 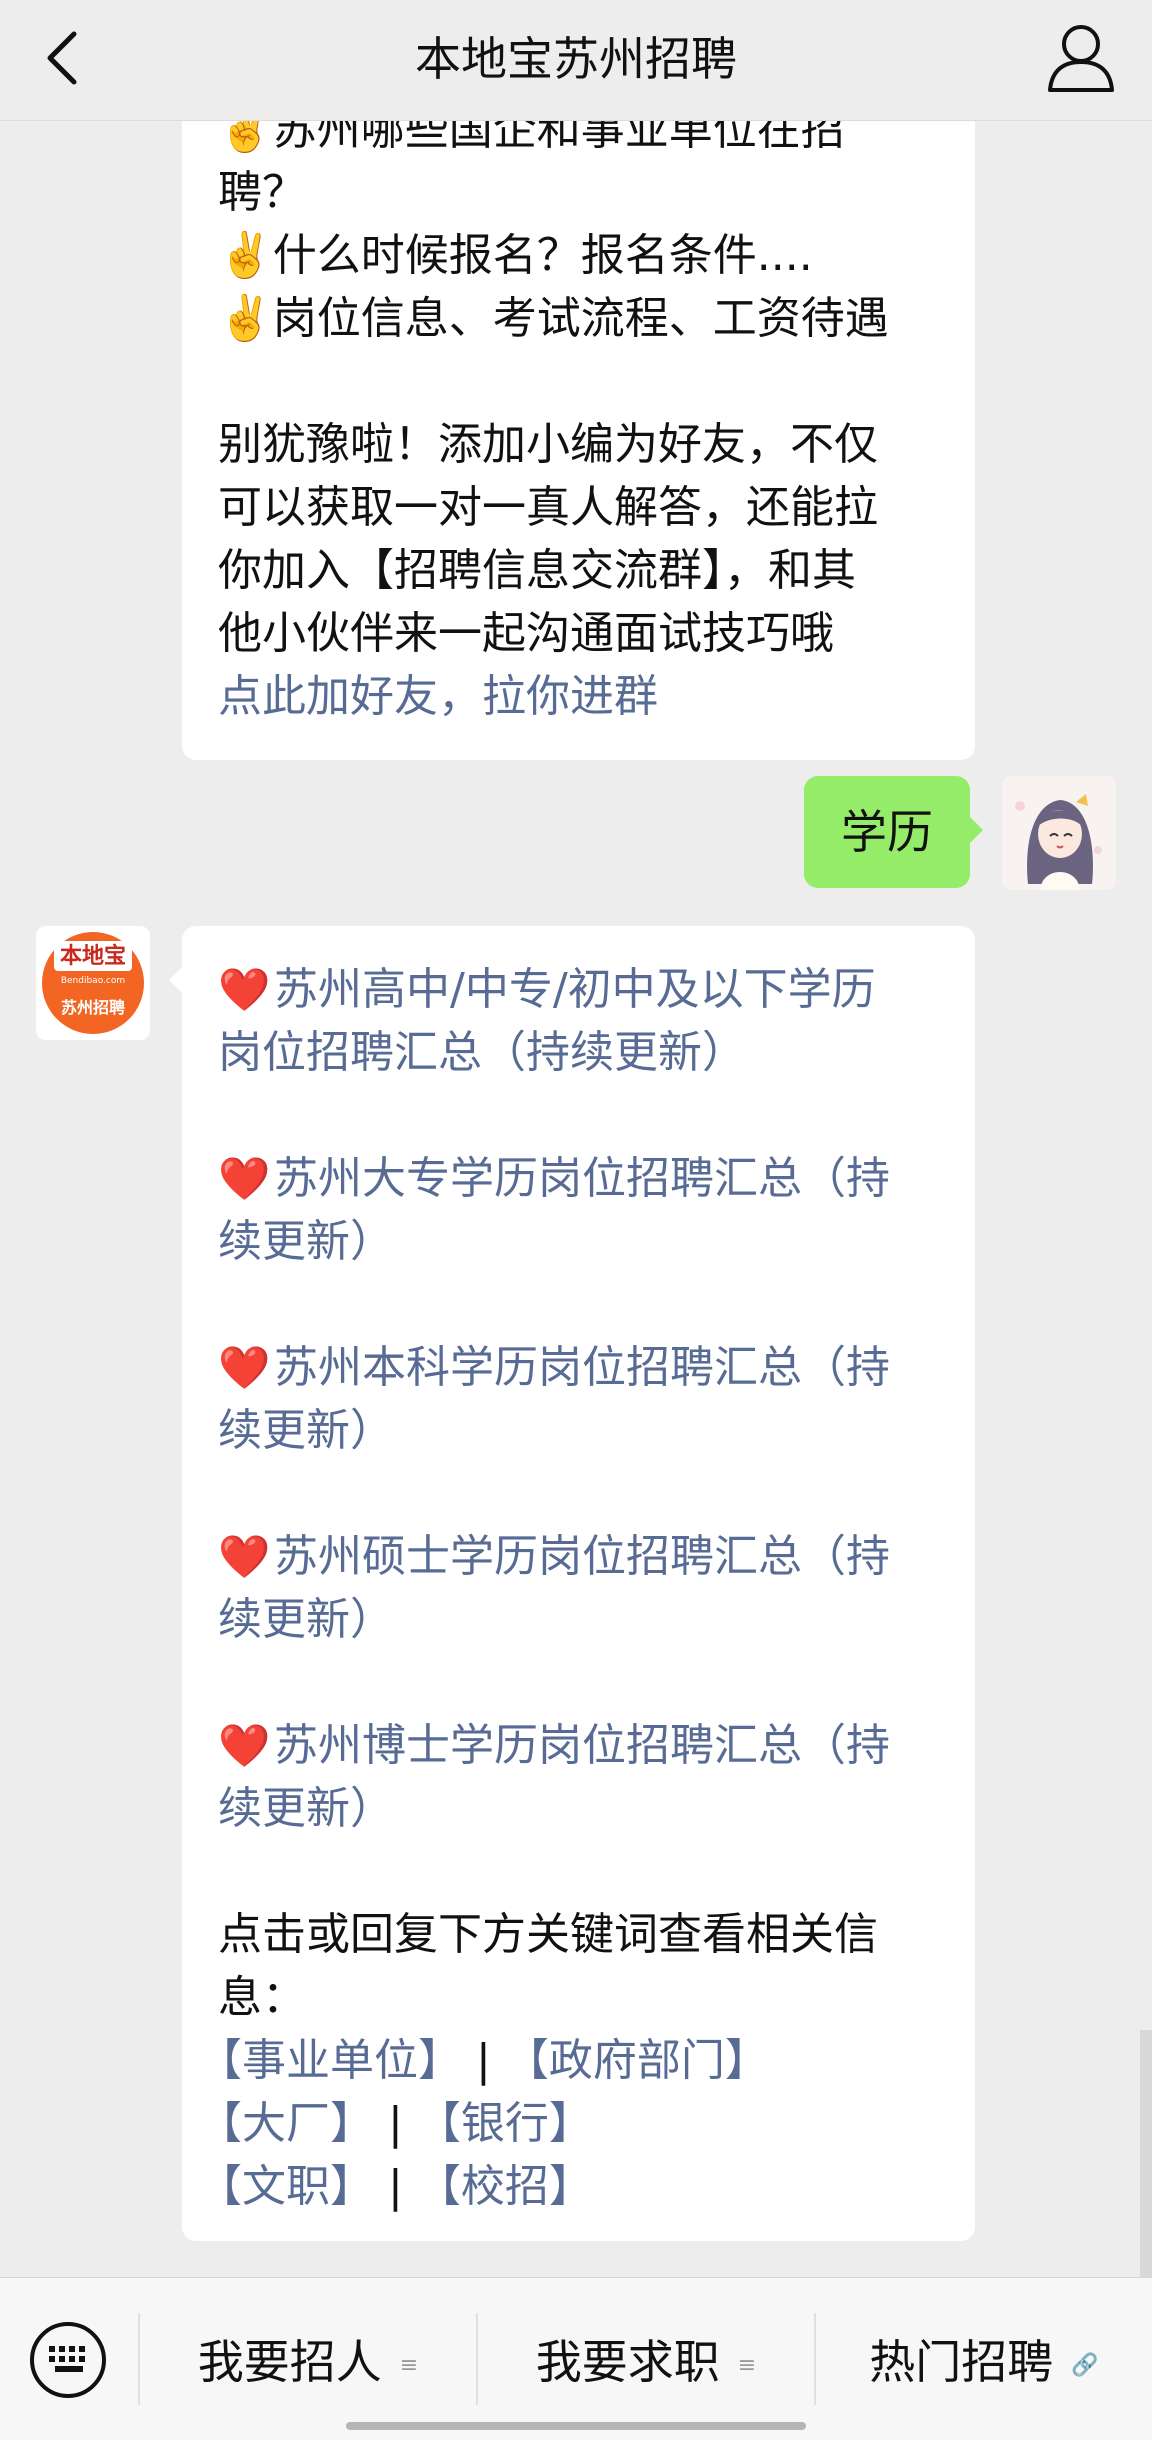 What do you see at coordinates (548, 444) in the screenshot?
I see `message-line: 别犹豫啦！添加小编为好友，不仅` at bounding box center [548, 444].